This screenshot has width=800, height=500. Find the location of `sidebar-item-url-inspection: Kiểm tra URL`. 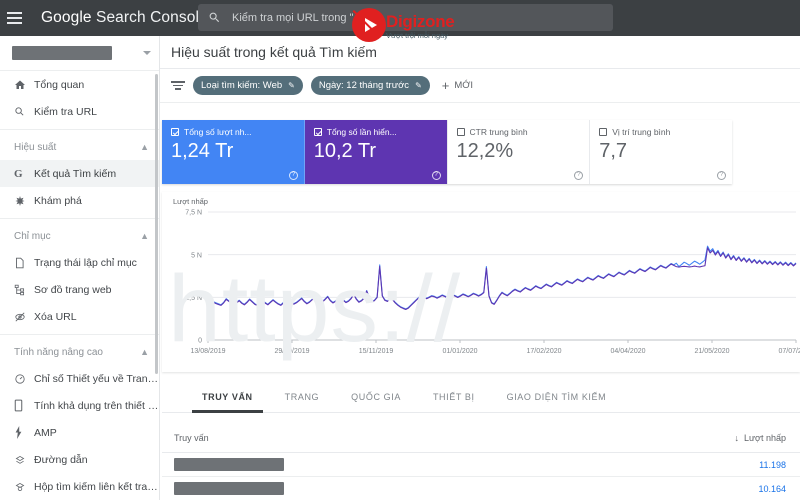

sidebar-item-url-inspection: Kiểm tra URL is located at coordinates (79, 111).